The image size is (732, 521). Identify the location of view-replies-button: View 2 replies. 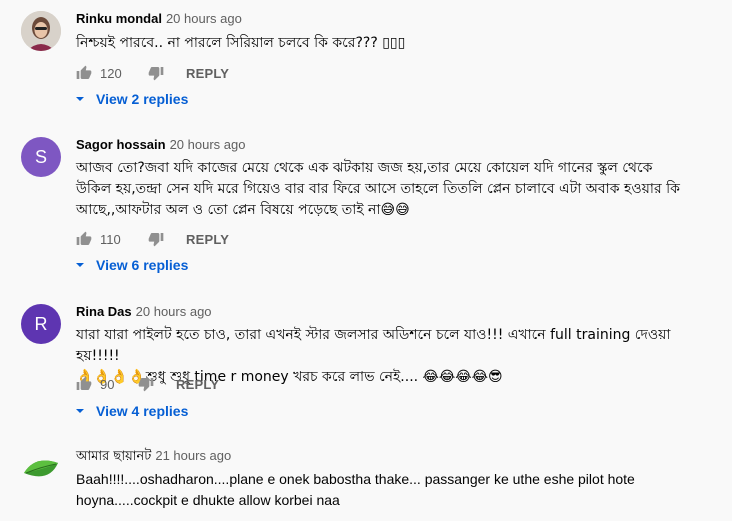
(131, 99).